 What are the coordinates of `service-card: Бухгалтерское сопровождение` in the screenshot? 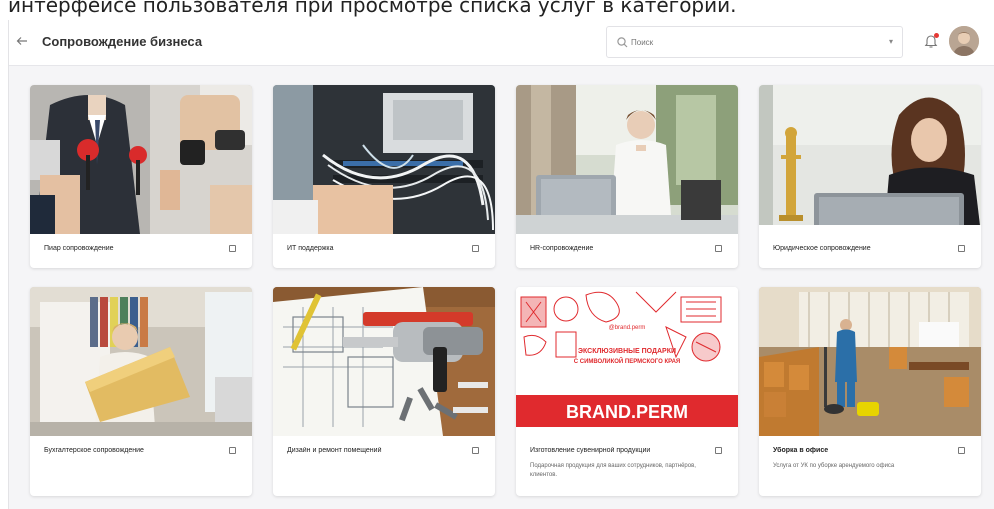 It's located at (141, 391).